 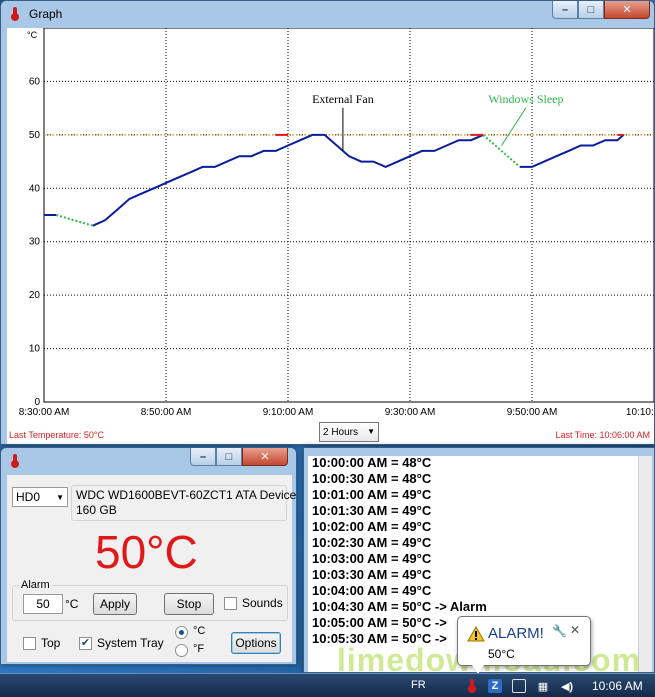 I want to click on taskbar: FR Z ▦ ◀) 10:06 AM, so click(x=327, y=685).